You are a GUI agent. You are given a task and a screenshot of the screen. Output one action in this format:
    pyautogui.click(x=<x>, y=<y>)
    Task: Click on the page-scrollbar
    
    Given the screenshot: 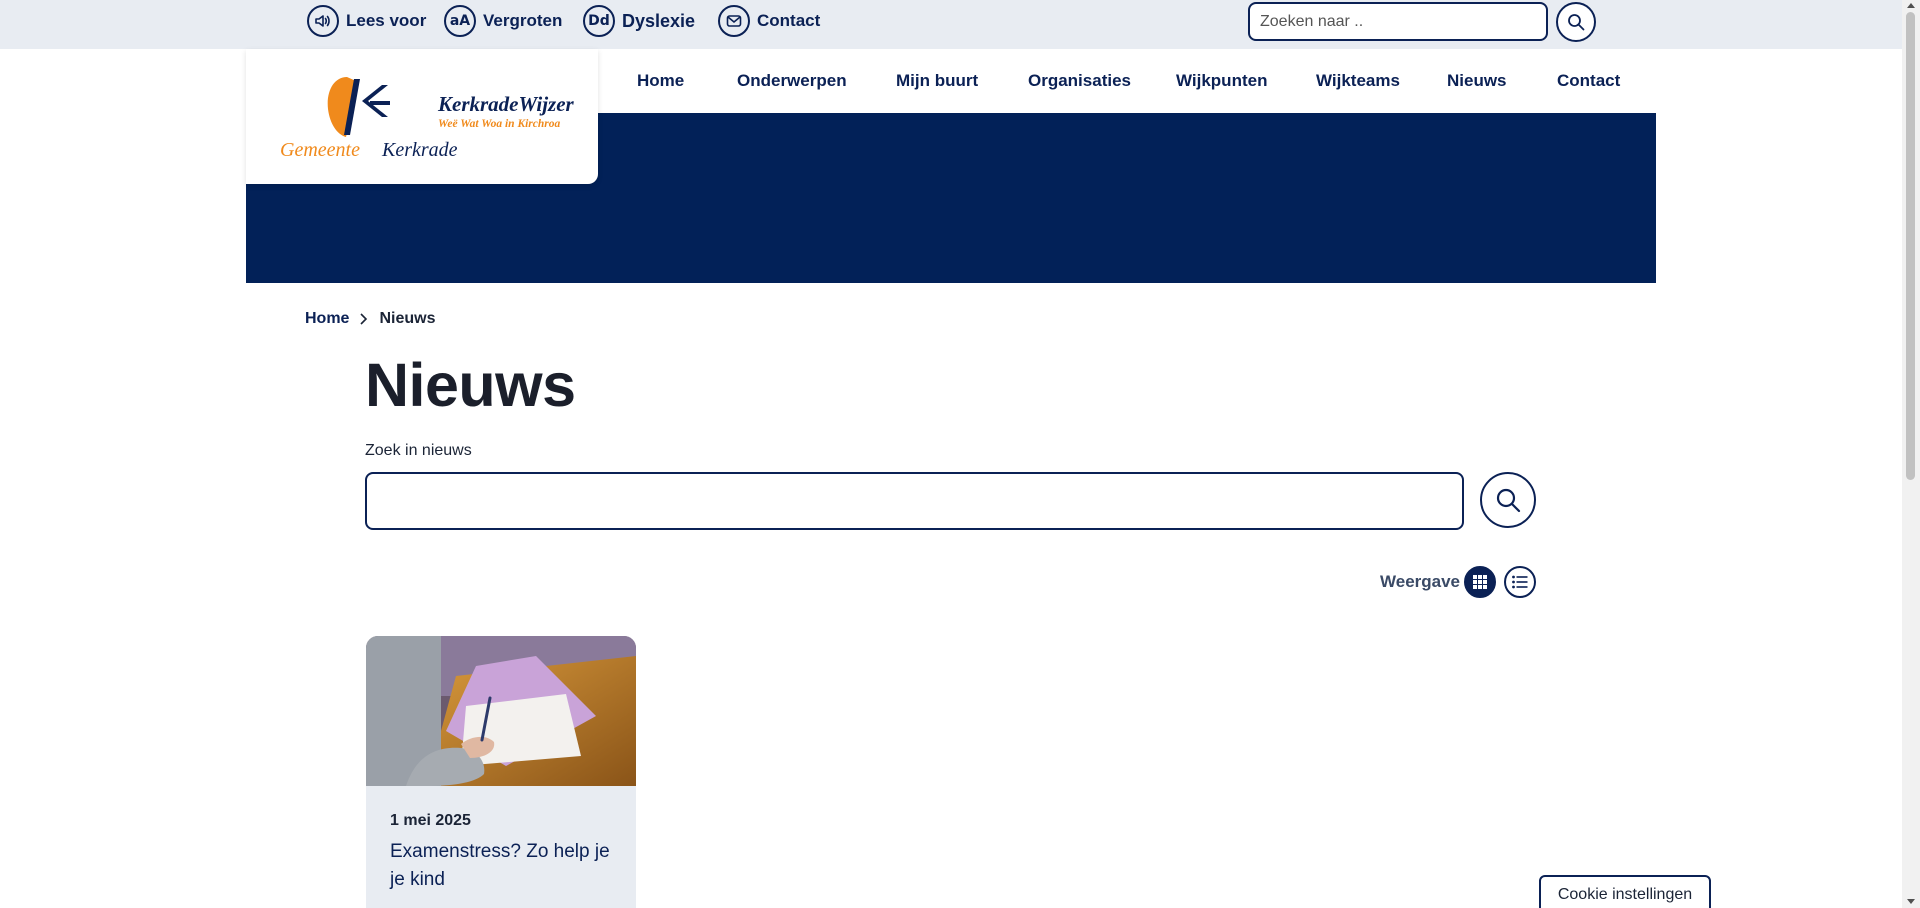 What is the action you would take?
    pyautogui.click(x=1911, y=454)
    